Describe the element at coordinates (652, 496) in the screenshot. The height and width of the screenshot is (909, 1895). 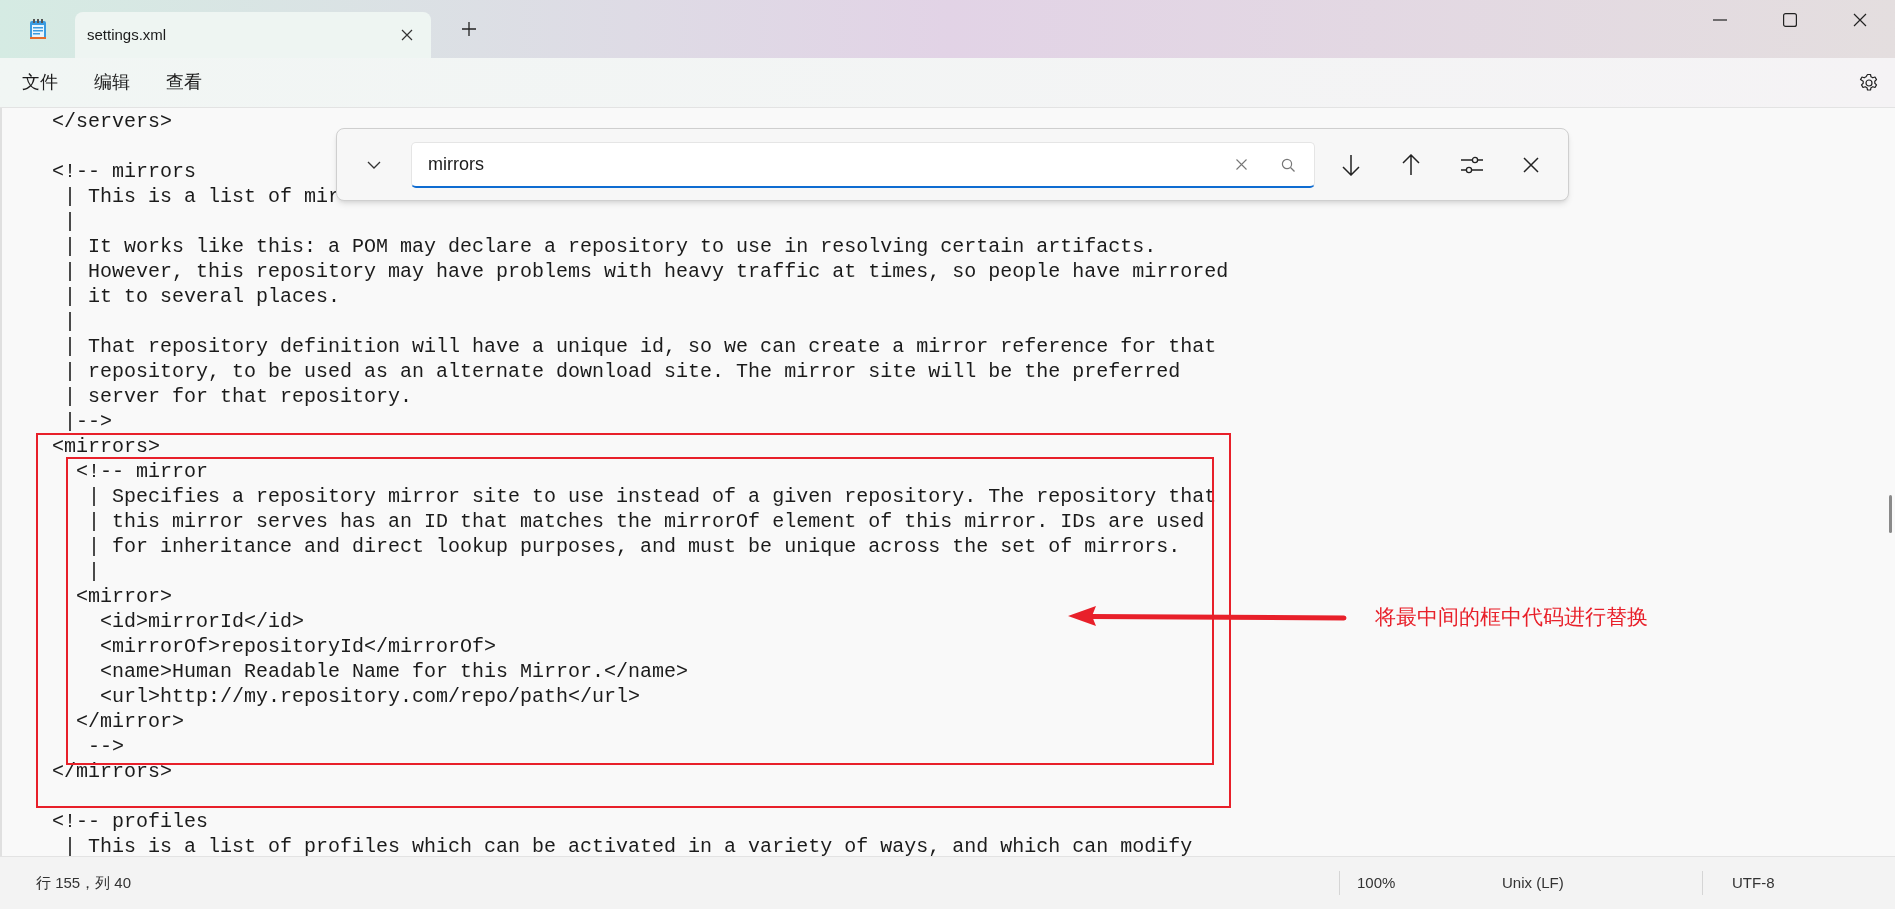
I see `code-line: | Specifies a repository mirror site to use instead of a given repository. The repository that` at that location.